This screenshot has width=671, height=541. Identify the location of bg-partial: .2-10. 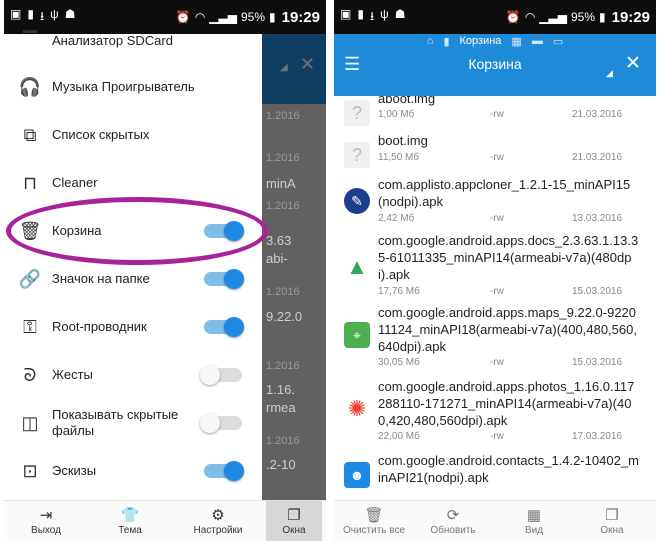
(281, 464).